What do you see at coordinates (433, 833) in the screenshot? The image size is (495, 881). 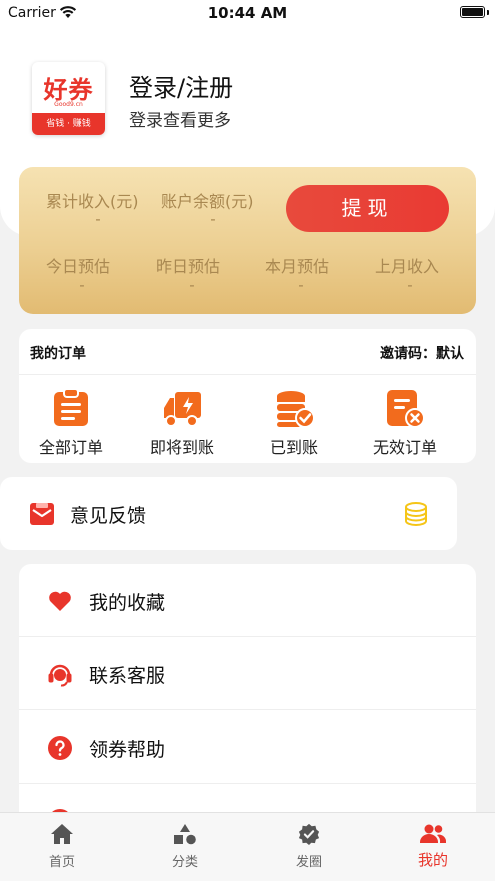 I see `users-icon` at bounding box center [433, 833].